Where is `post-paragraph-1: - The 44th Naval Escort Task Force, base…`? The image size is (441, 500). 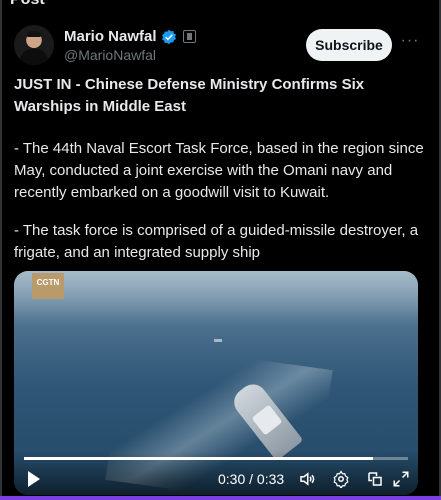
post-paragraph-1: - The 44th Naval Escort Task Force, base… is located at coordinates (219, 170).